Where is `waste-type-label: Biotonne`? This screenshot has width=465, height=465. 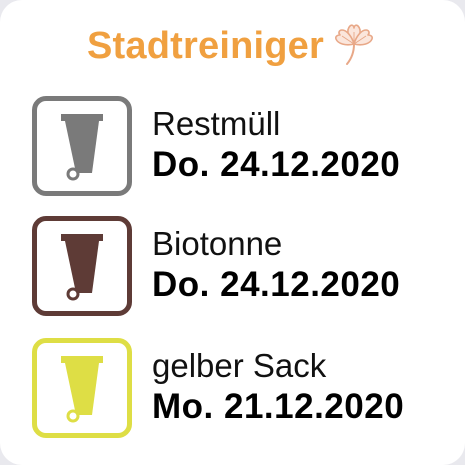
waste-type-label: Biotonne is located at coordinates (217, 243).